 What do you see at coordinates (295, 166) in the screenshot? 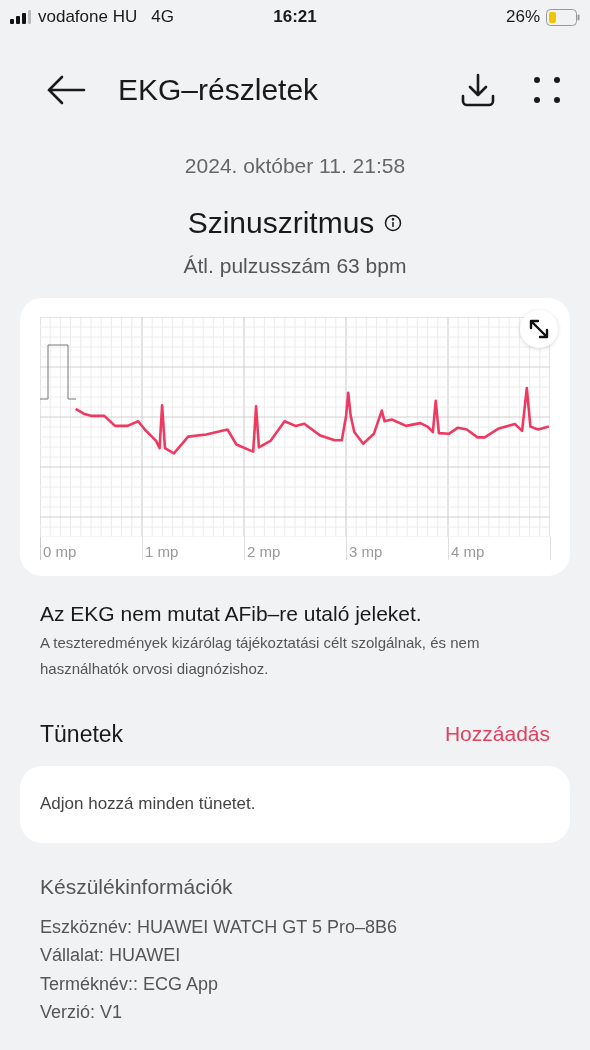
I see `record-date: 2024. október 11. 21:58` at bounding box center [295, 166].